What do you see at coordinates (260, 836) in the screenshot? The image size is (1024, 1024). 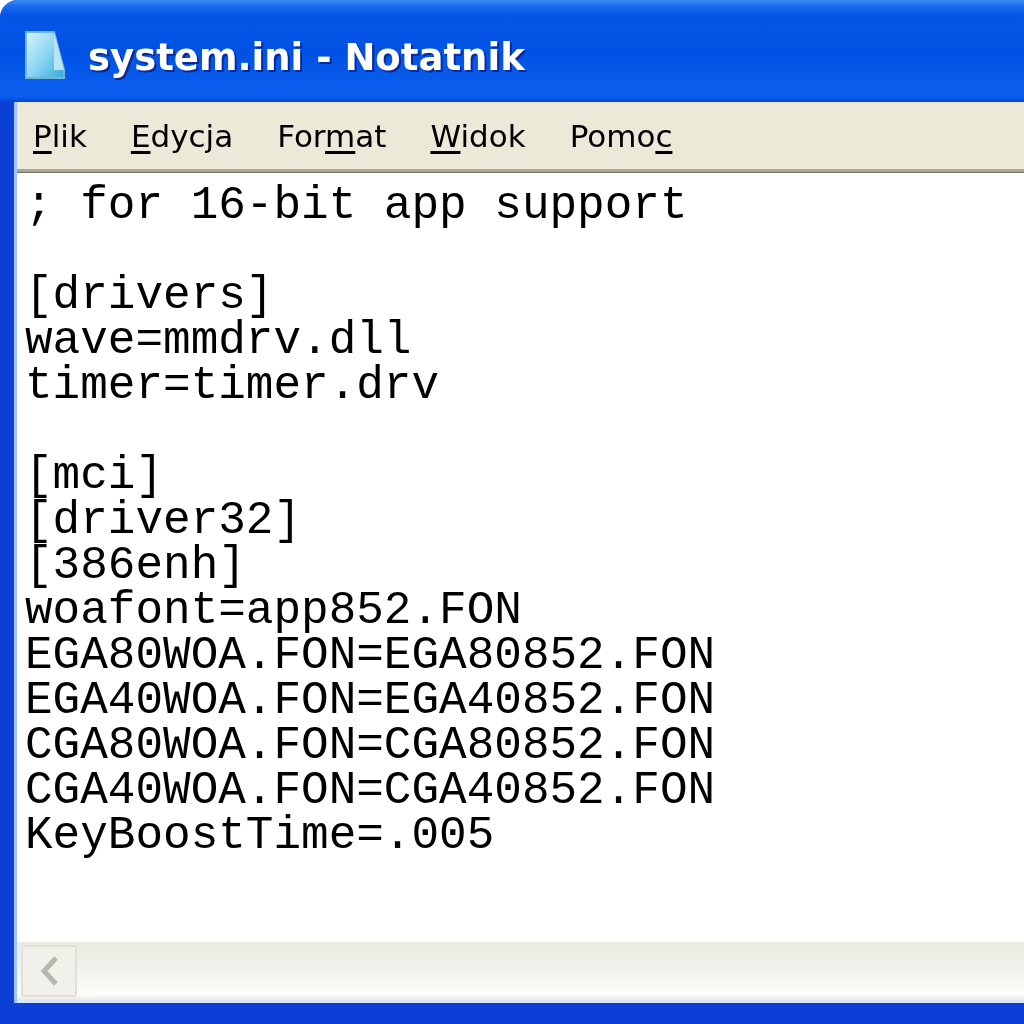 I see `text-line: KeyBoostTime=.005` at bounding box center [260, 836].